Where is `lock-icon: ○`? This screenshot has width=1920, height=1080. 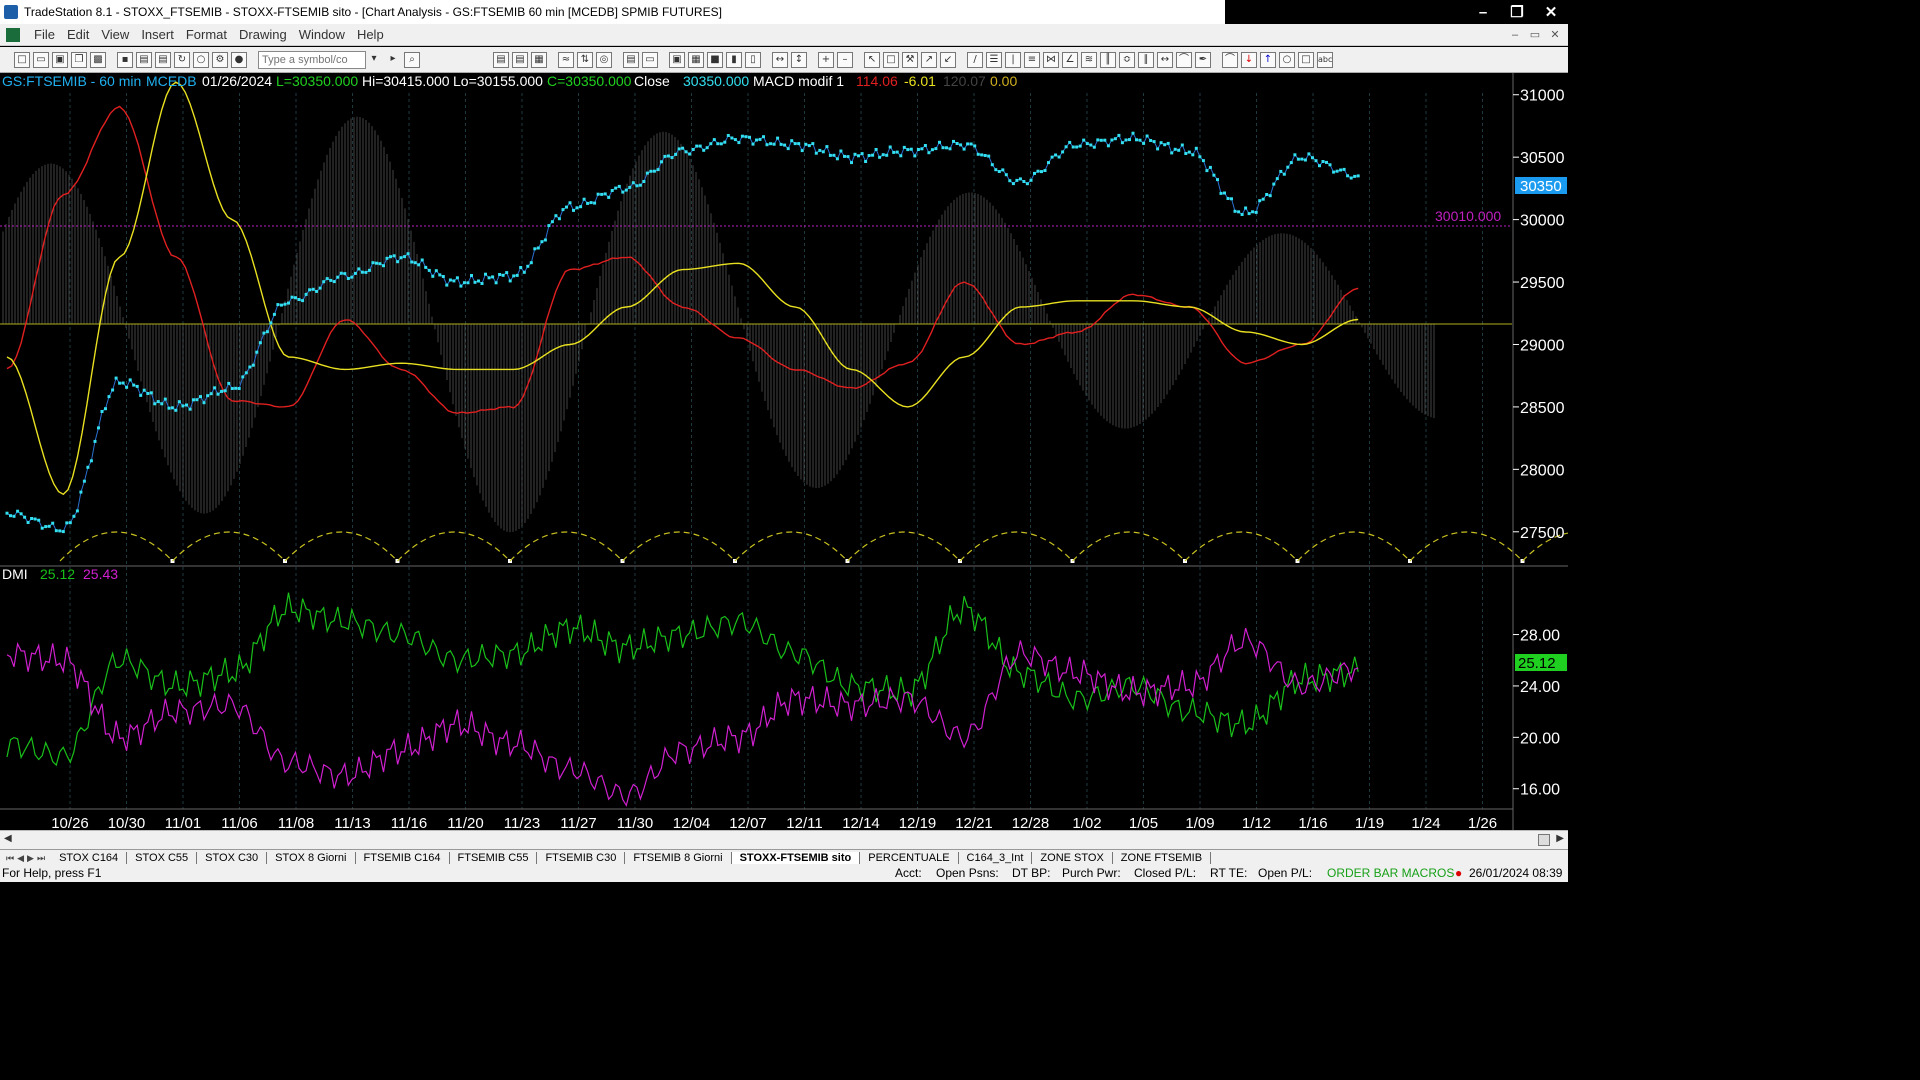 lock-icon: ○ is located at coordinates (201, 59).